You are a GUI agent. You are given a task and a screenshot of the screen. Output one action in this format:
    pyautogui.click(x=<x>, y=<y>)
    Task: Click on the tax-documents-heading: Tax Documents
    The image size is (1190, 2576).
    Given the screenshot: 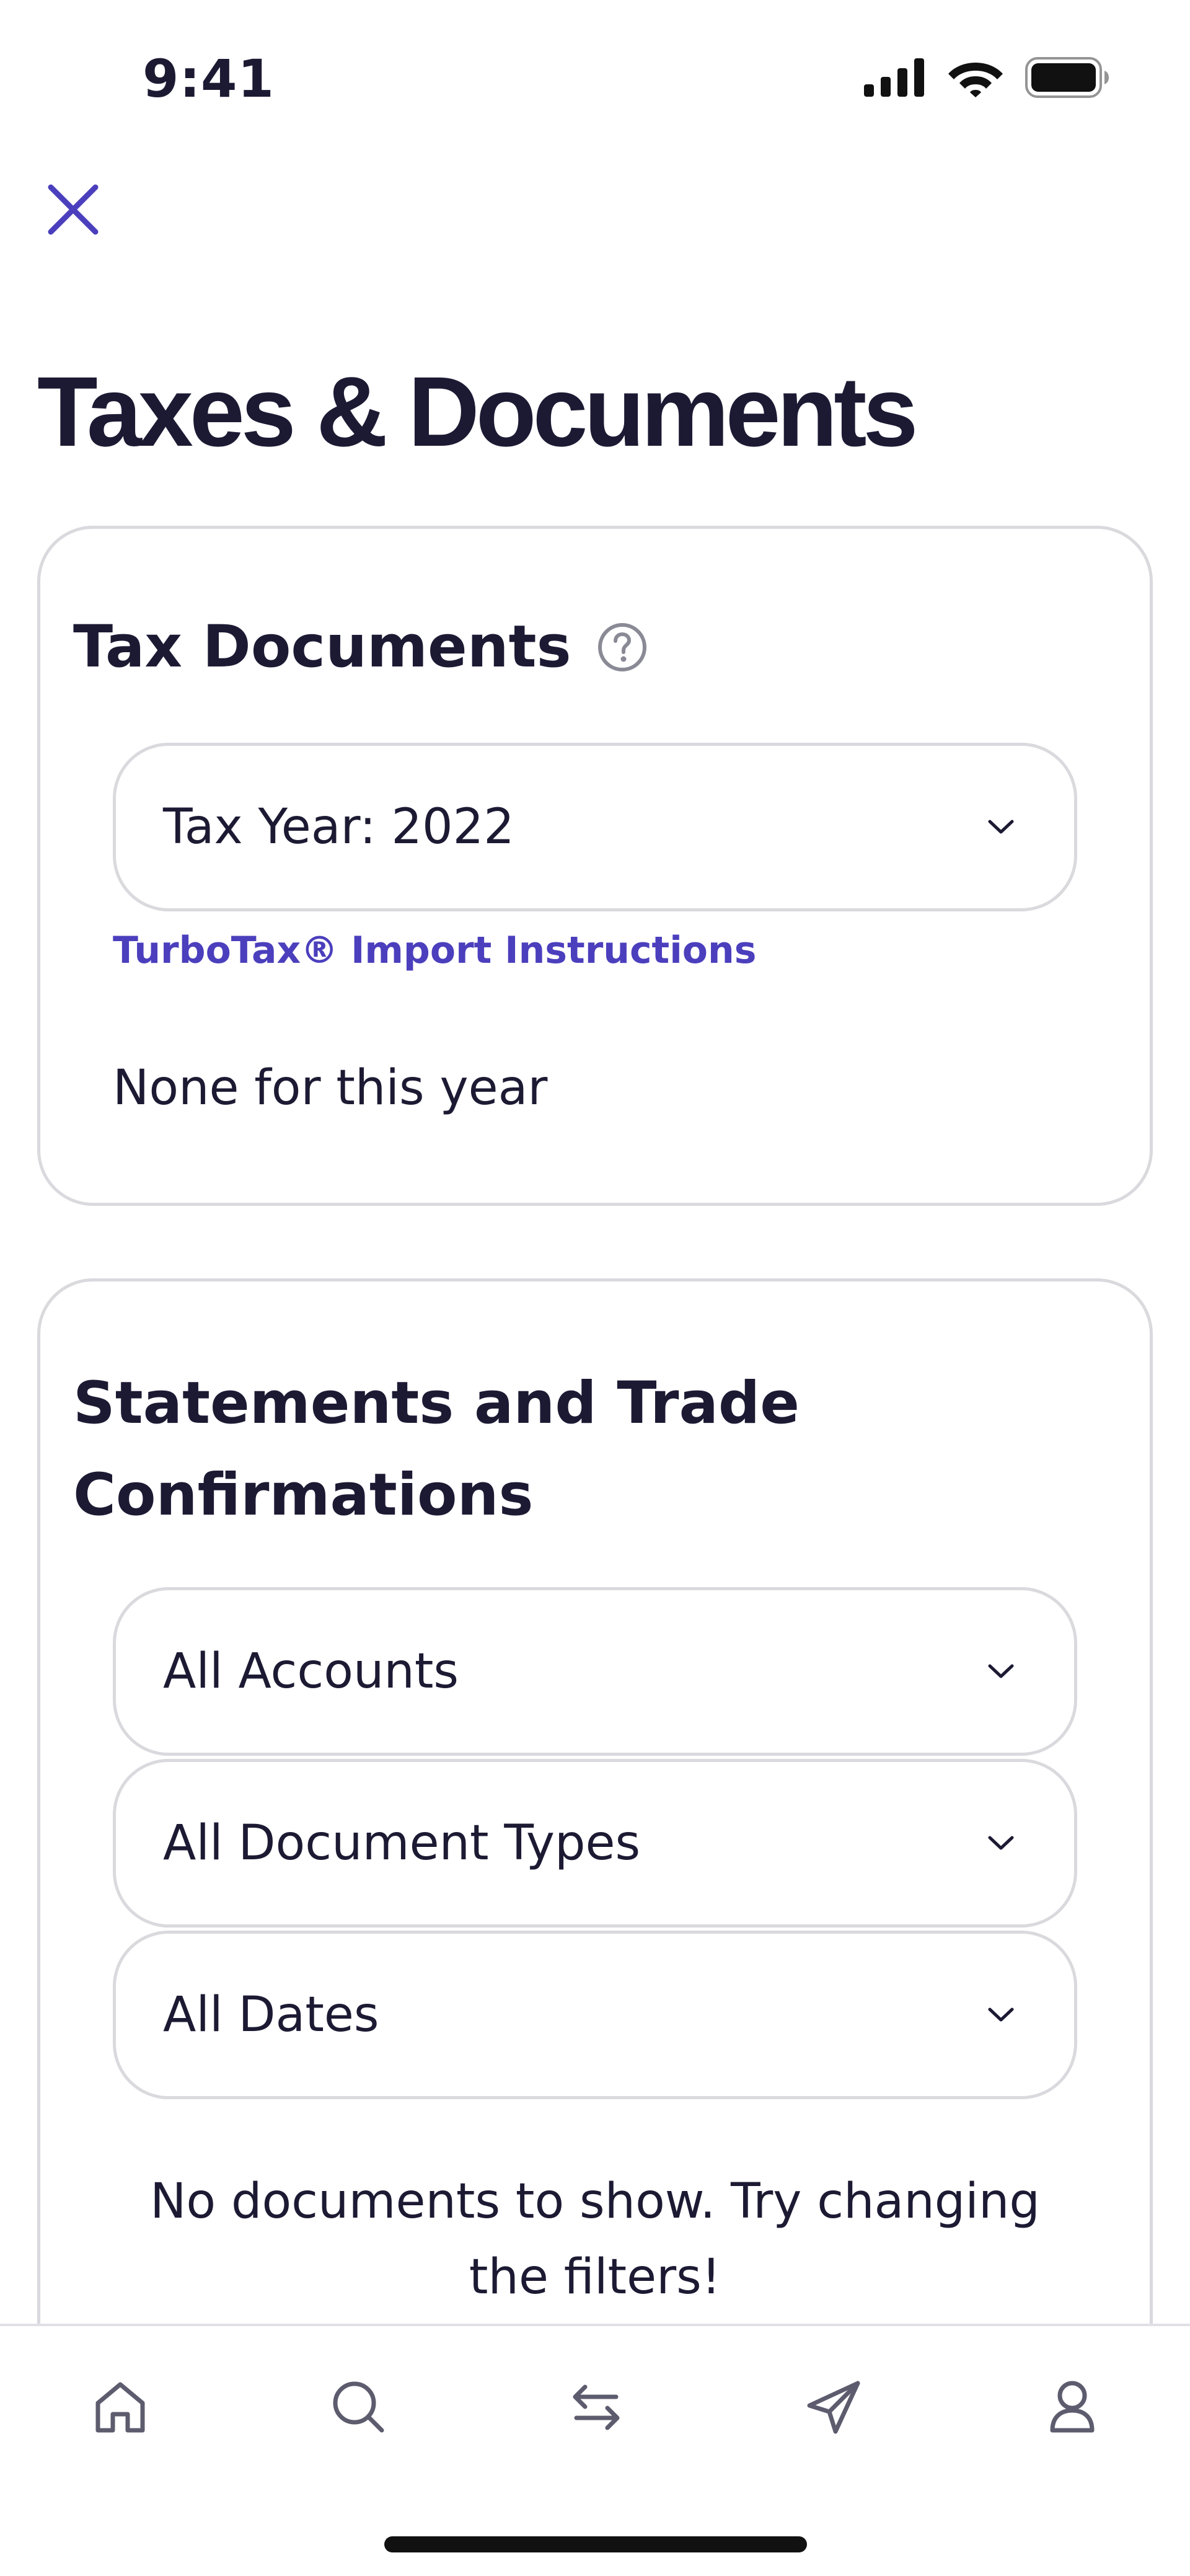 What is the action you would take?
    pyautogui.click(x=360, y=647)
    